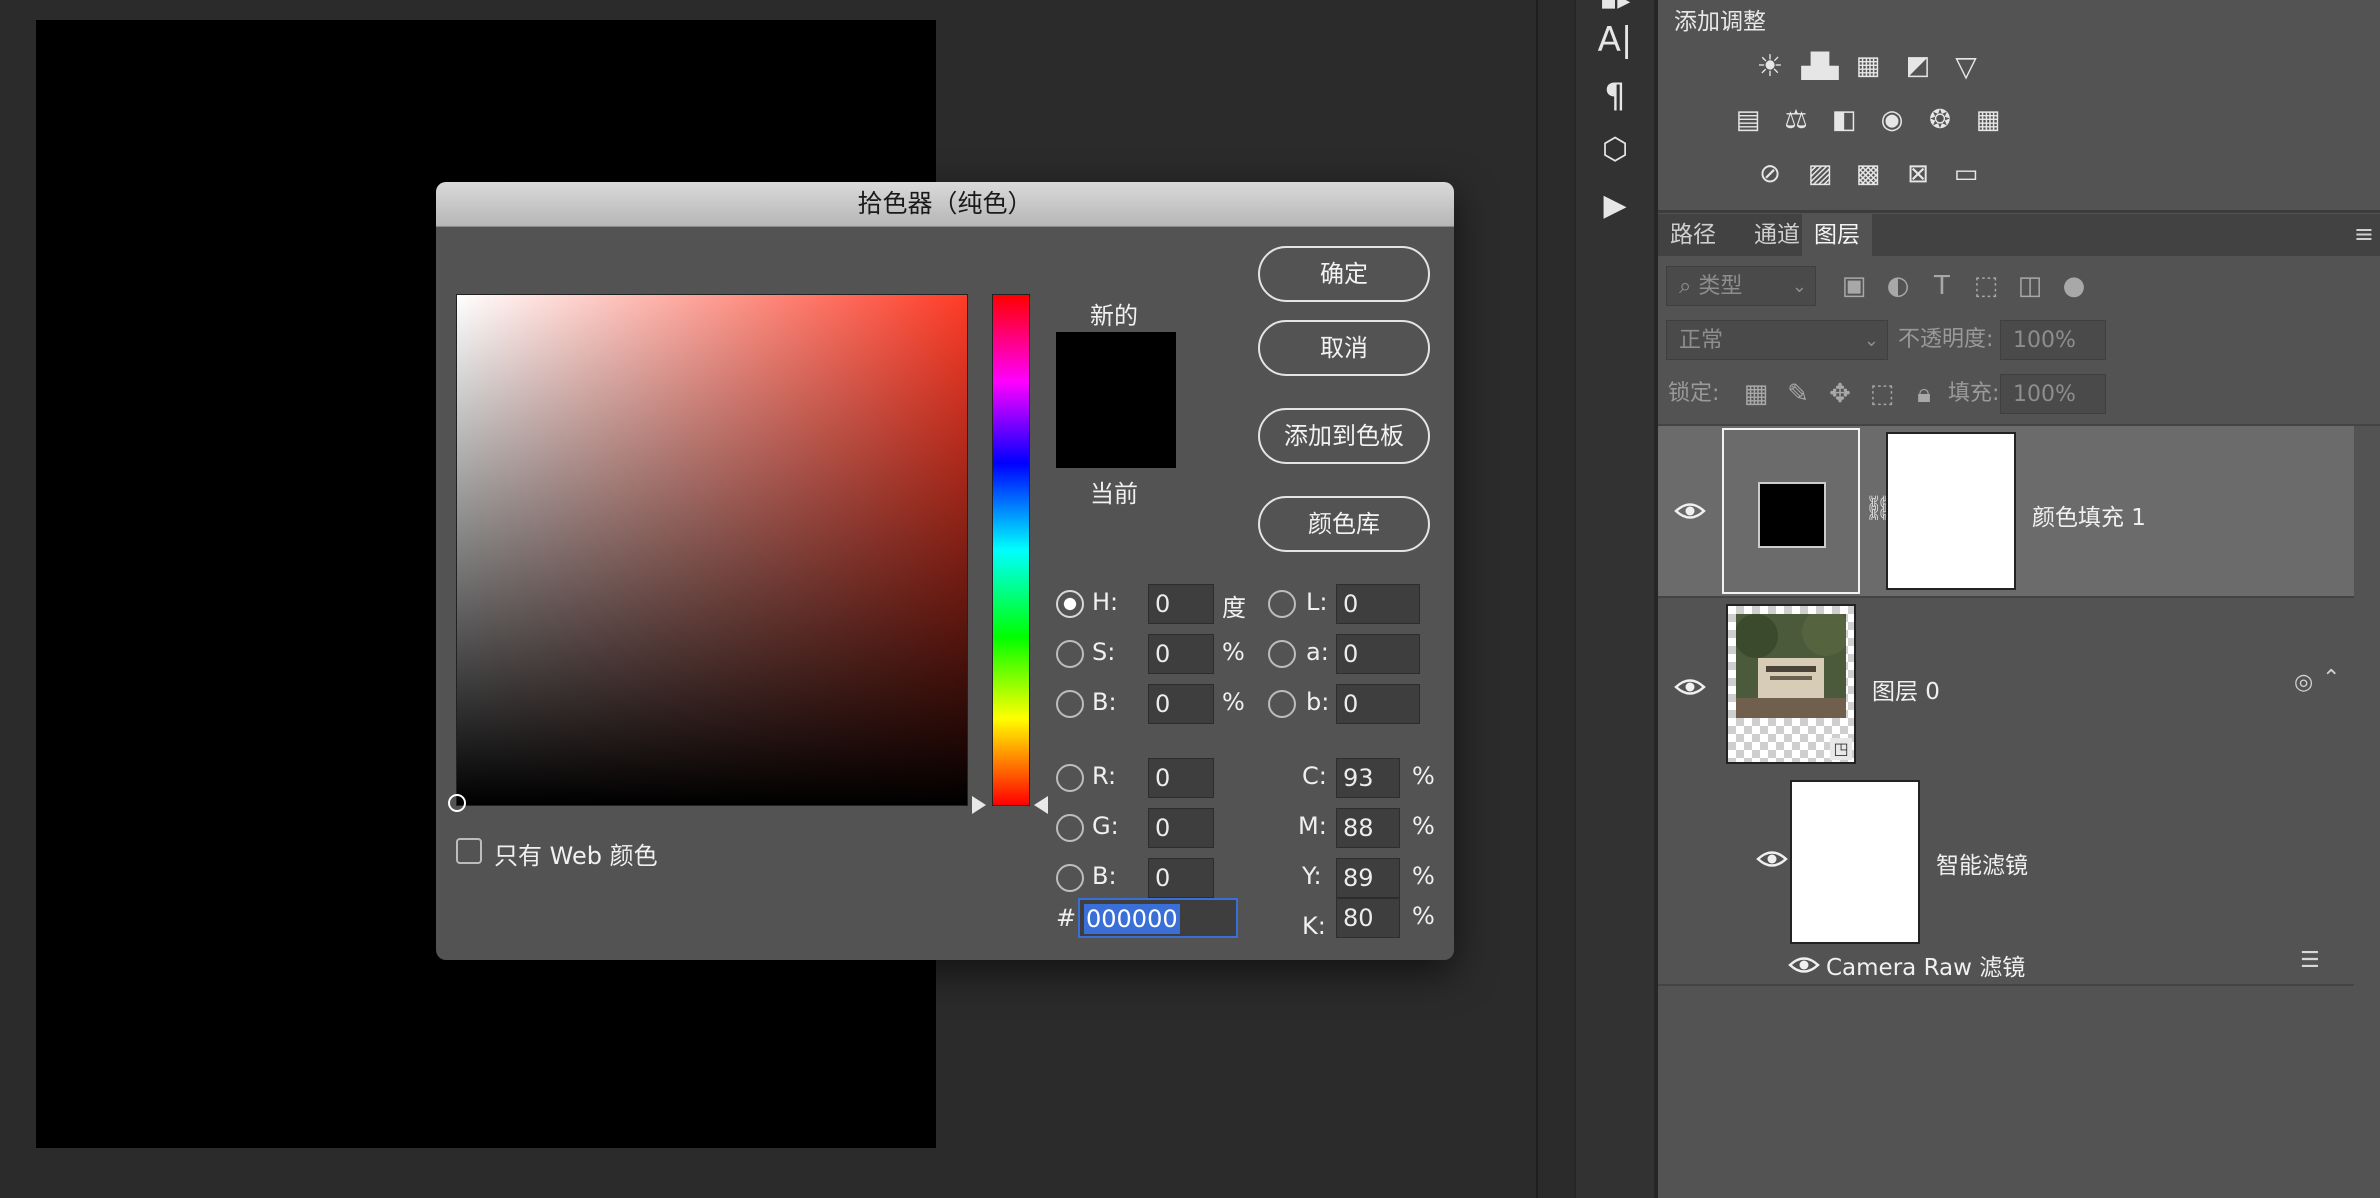 The width and height of the screenshot is (2380, 1198). Describe the element at coordinates (2006, 686) in the screenshot. I see `layer-row-layer-0: ◳ 图层 0 ◎ ⌃` at that location.